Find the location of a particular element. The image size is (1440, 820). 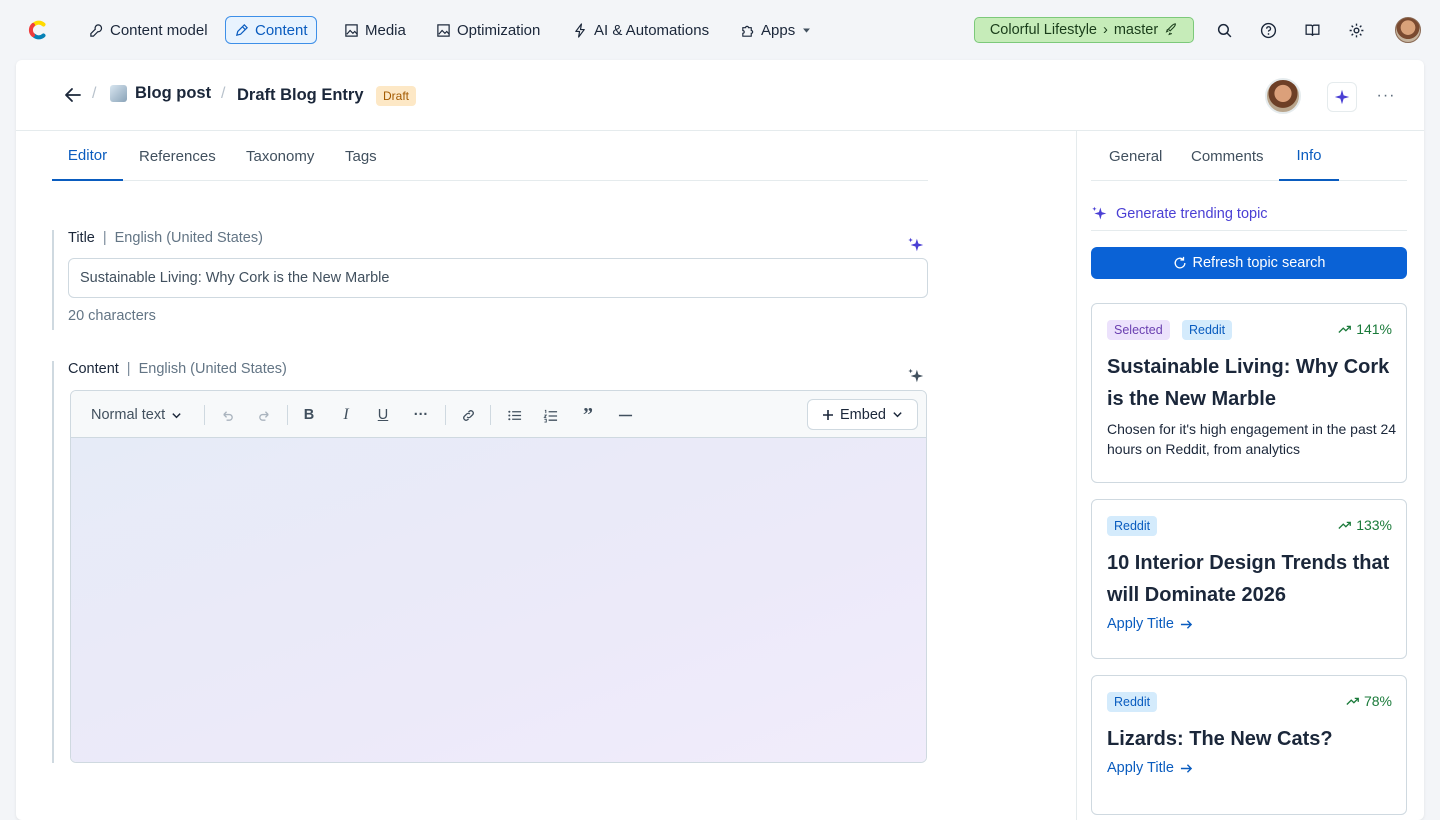

undo-icon is located at coordinates (227, 415).